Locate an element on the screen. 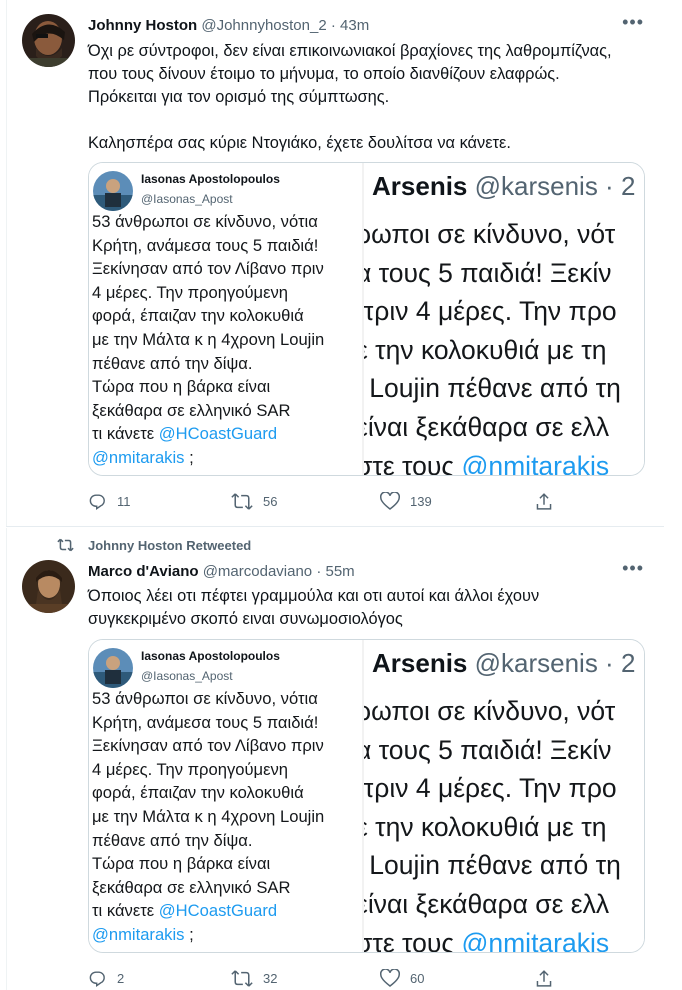 The image size is (682, 990). quote-line: @nmitarakis ; is located at coordinates (208, 458).